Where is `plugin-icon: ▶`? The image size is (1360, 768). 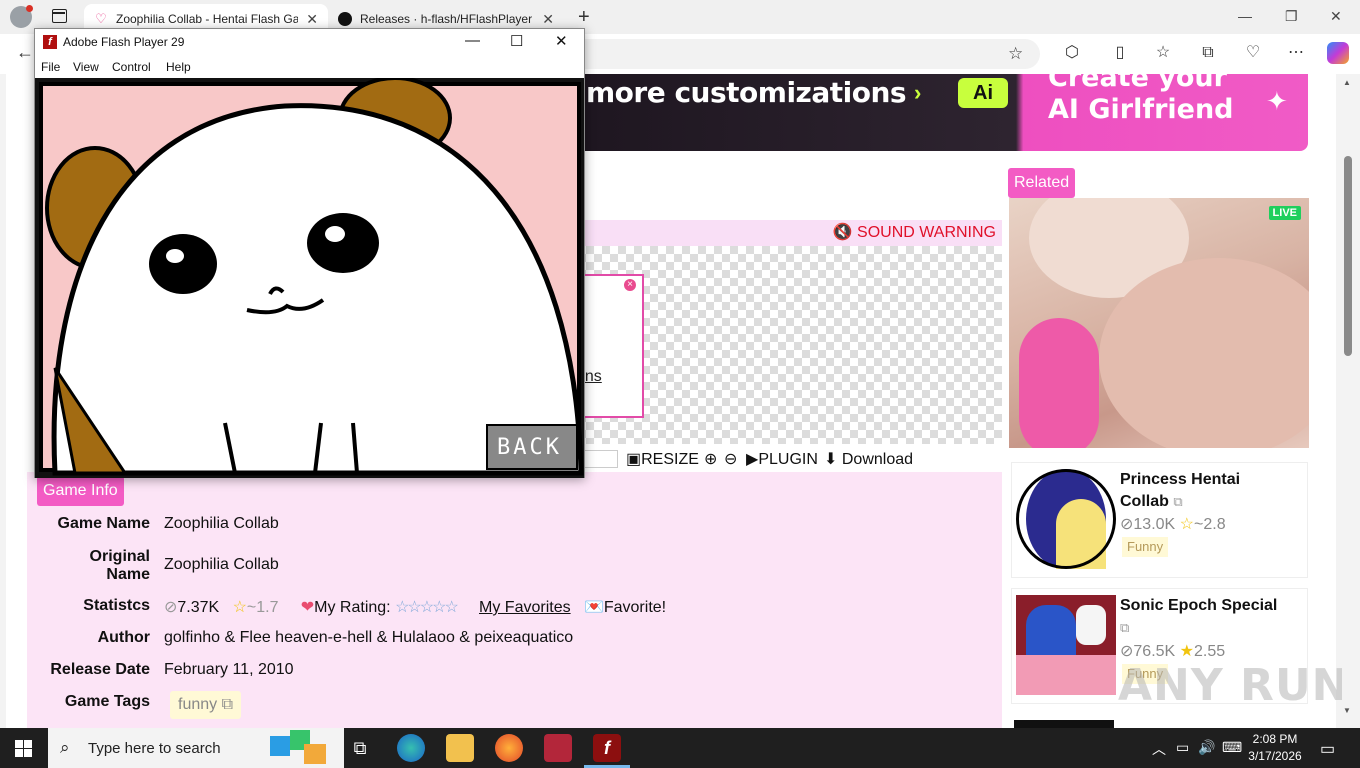 plugin-icon: ▶ is located at coordinates (752, 459).